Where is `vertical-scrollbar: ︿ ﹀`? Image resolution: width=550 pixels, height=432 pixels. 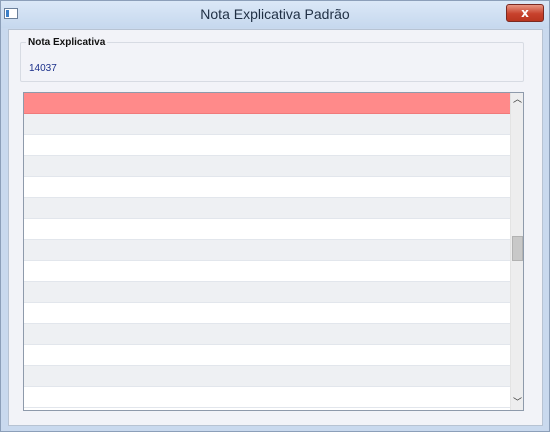
vertical-scrollbar: ︿ ﹀ is located at coordinates (516, 251).